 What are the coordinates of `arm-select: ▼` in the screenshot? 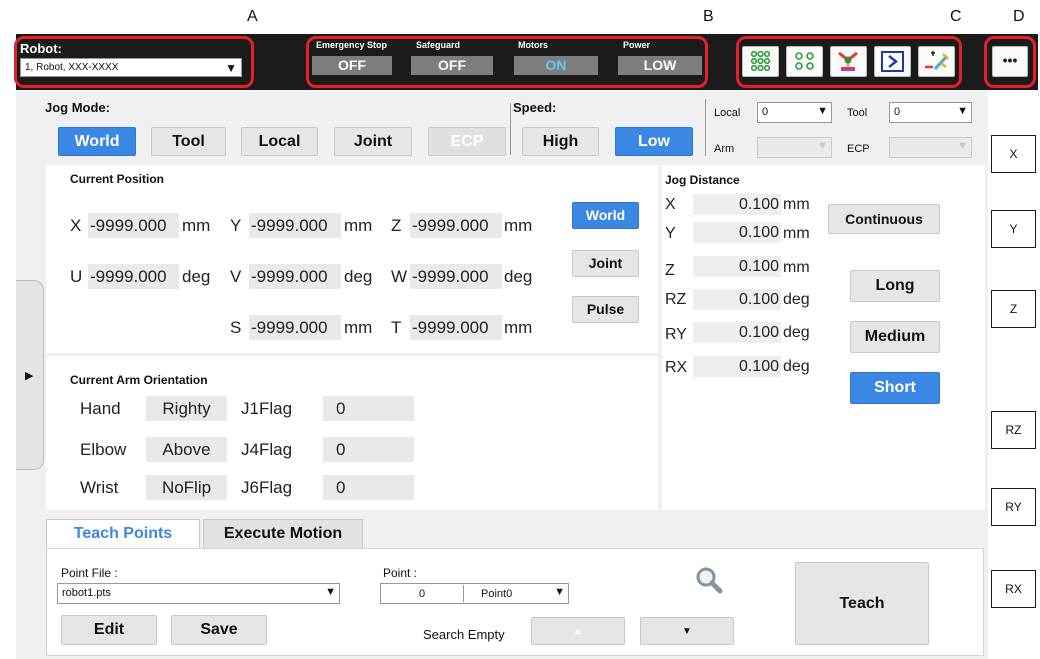 It's located at (794, 147).